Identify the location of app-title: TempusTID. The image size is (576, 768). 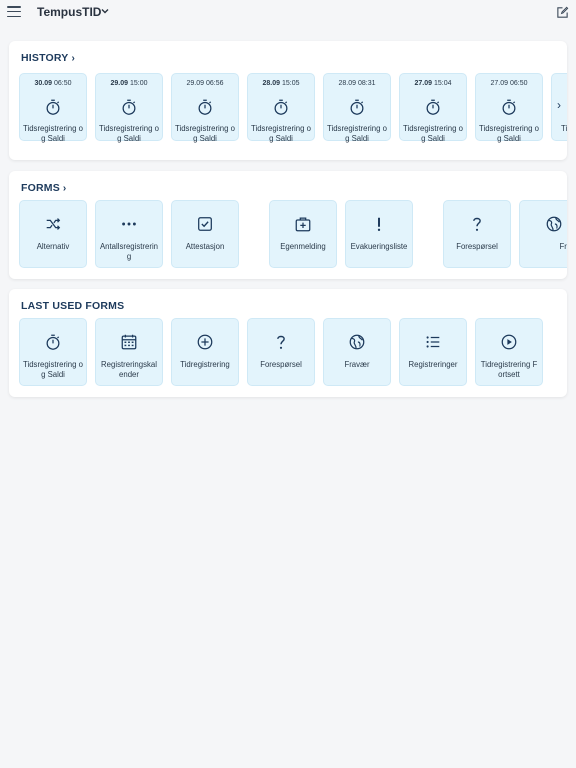
(69, 12).